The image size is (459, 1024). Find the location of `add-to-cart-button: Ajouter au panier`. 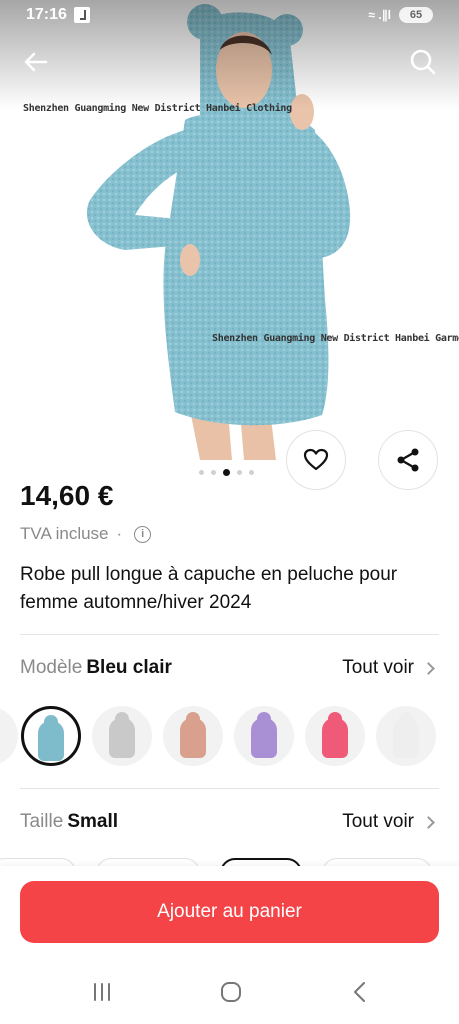

add-to-cart-button: Ajouter au panier is located at coordinates (229, 912).